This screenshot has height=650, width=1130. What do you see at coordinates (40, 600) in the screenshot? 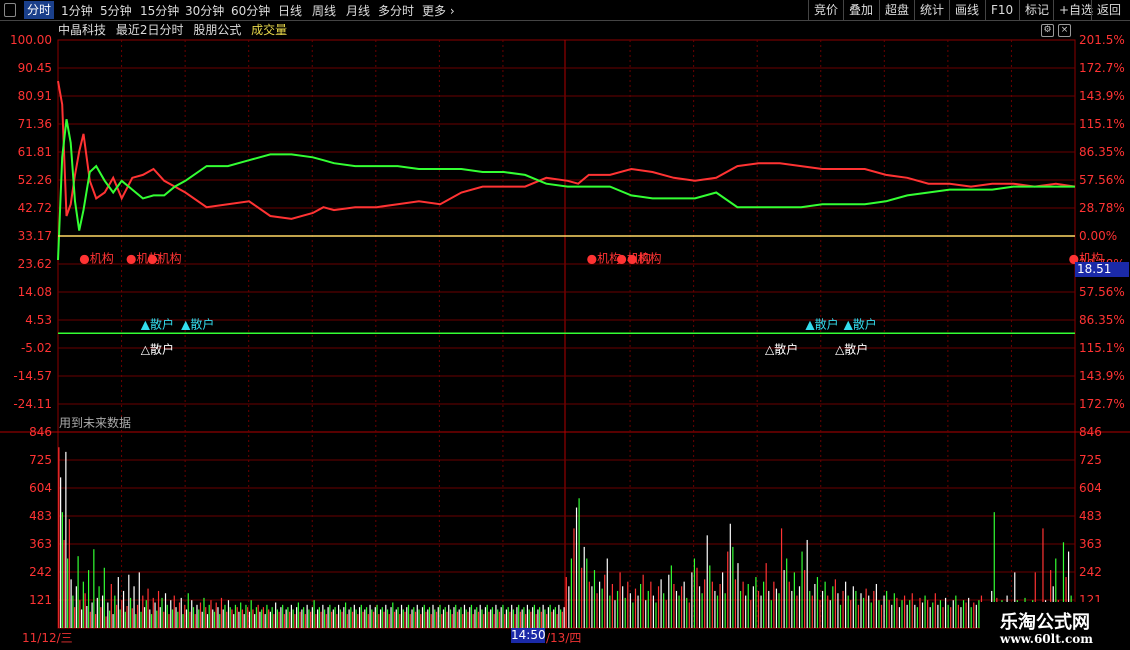
I see `vol-left-tick: 121` at bounding box center [40, 600].